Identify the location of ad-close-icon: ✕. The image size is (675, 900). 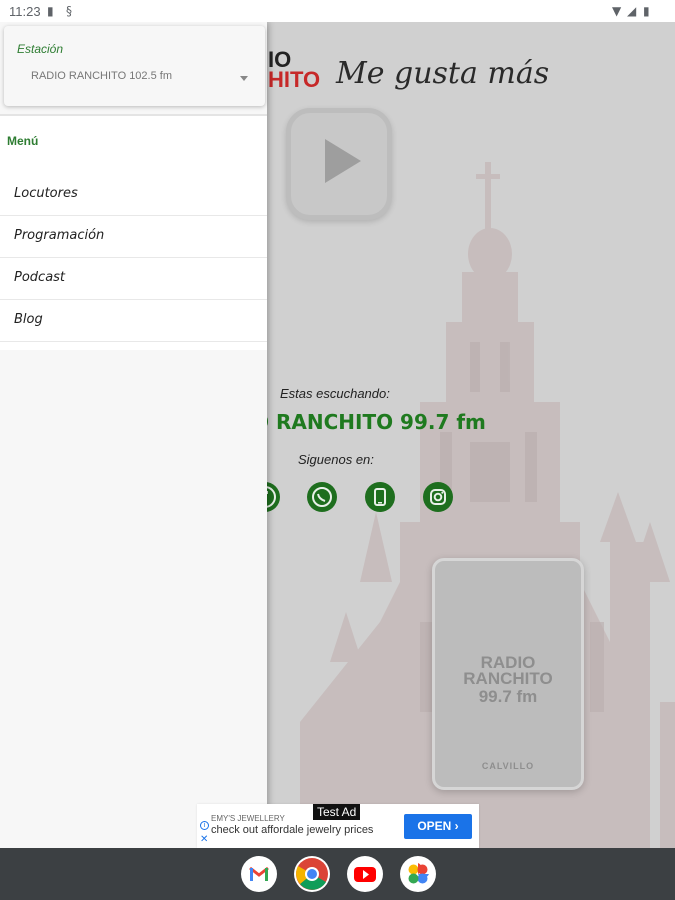
(204, 839).